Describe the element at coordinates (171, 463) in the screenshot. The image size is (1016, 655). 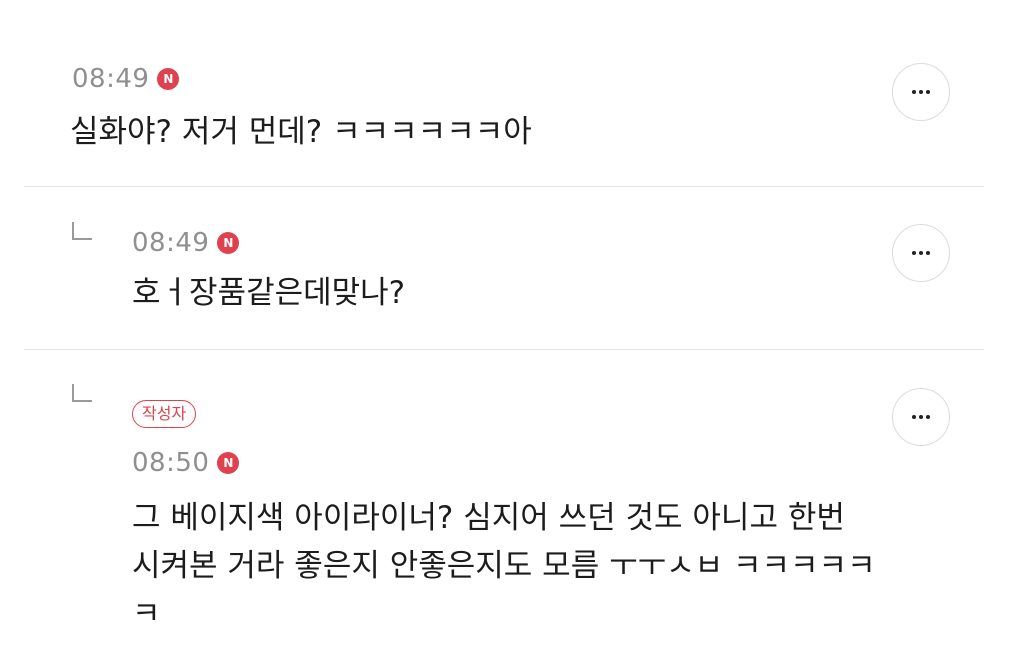
I see `comment-time: 08:50` at that location.